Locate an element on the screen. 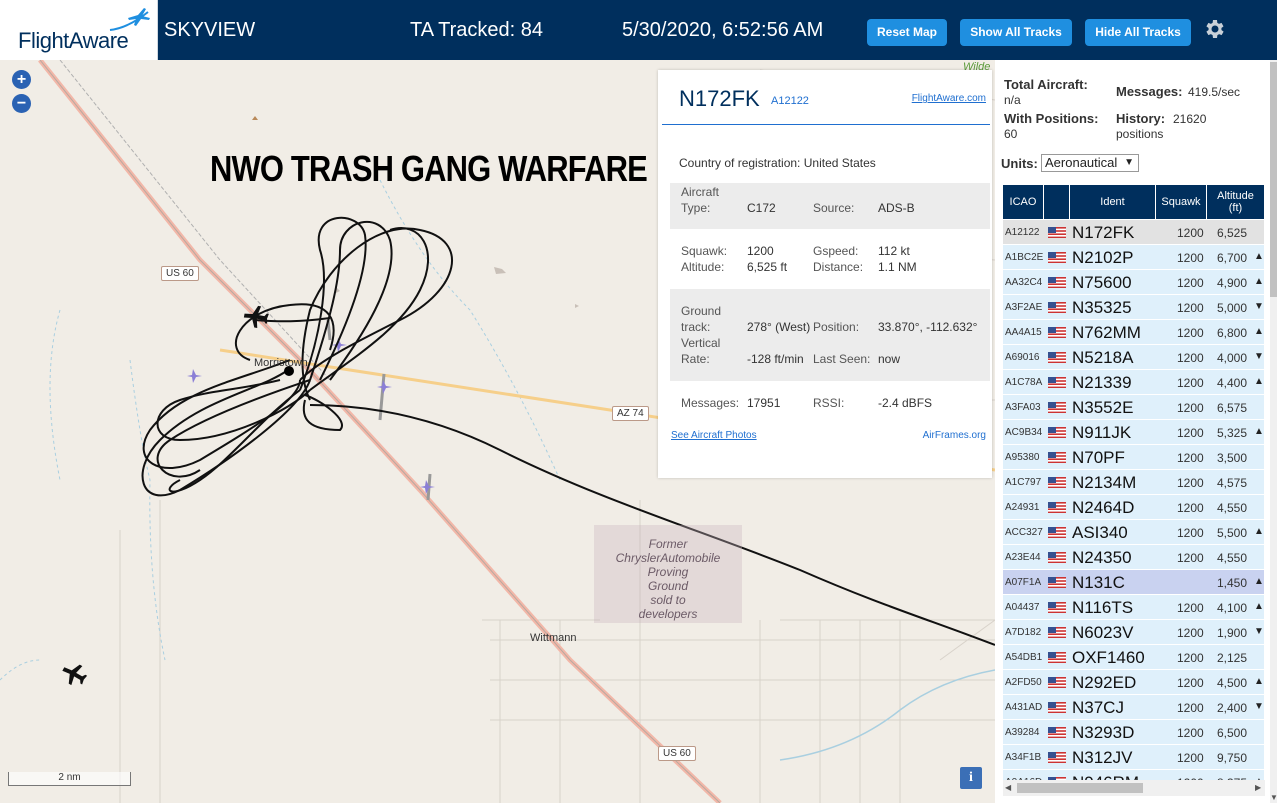 The width and height of the screenshot is (1277, 803). table-row: A54DB1 OXF1460 1200 2,125 is located at coordinates (1133, 657).